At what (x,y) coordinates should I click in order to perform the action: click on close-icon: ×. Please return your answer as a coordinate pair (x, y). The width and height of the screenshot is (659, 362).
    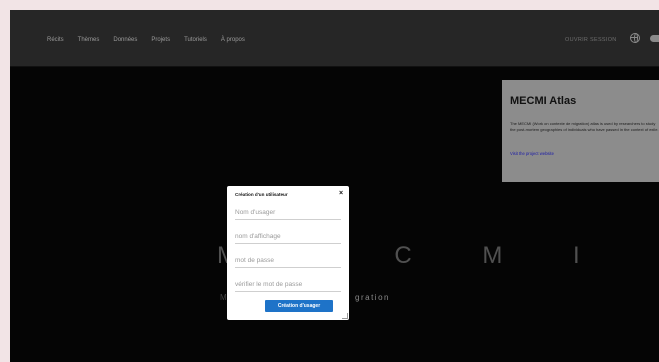
    Looking at the image, I should click on (341, 193).